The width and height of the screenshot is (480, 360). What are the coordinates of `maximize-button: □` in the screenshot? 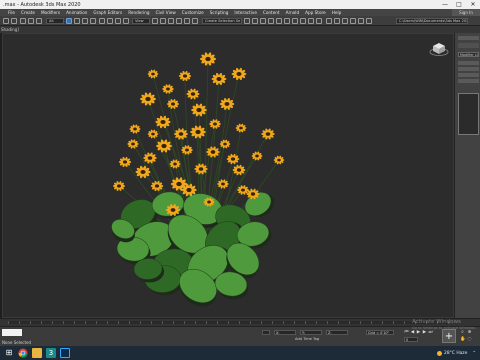 It's located at (459, 4).